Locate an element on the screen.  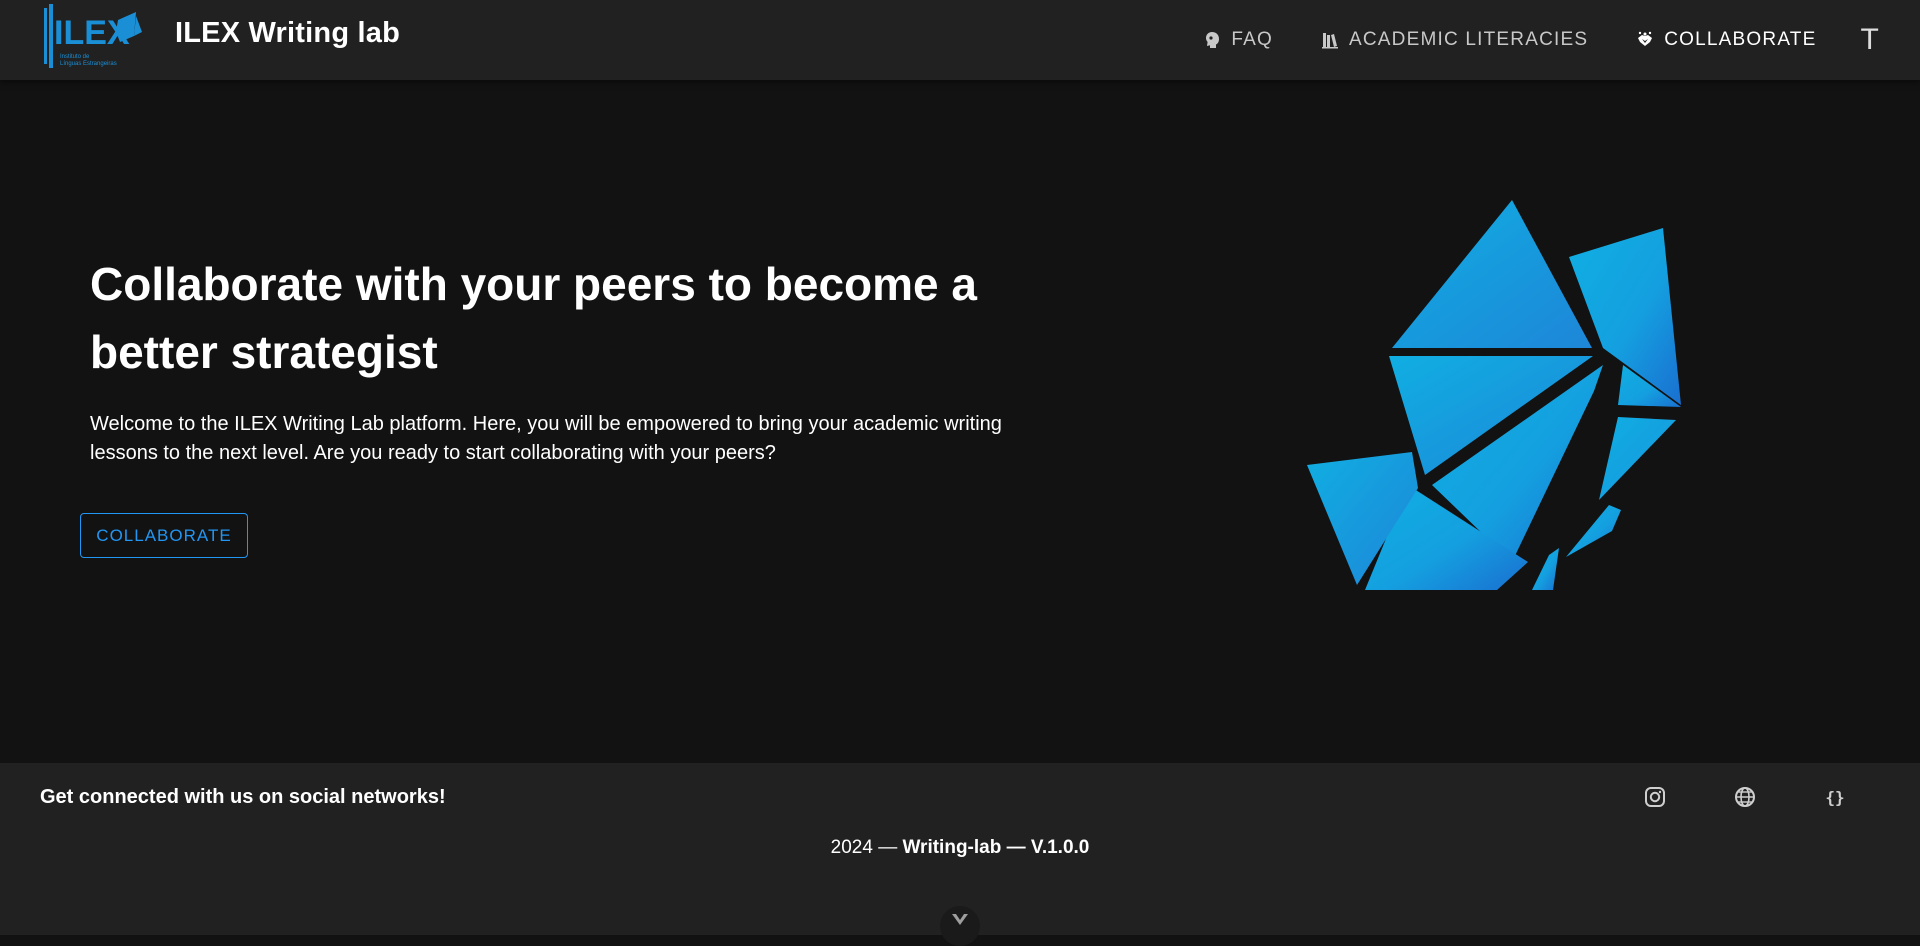
collaborate-button: COLLABORATE is located at coordinates (164, 535).